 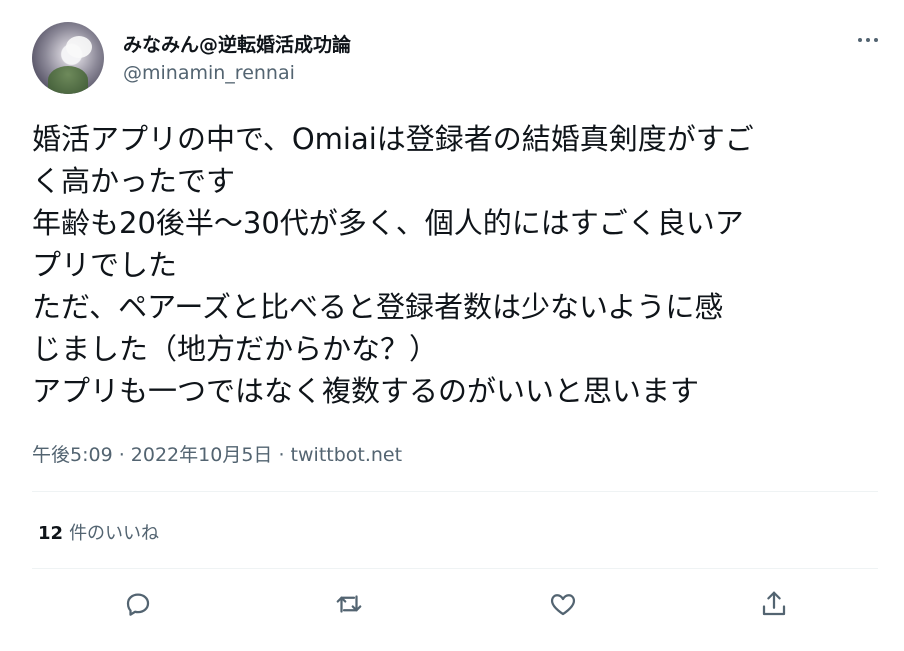 I want to click on reply-button, so click(x=138, y=604).